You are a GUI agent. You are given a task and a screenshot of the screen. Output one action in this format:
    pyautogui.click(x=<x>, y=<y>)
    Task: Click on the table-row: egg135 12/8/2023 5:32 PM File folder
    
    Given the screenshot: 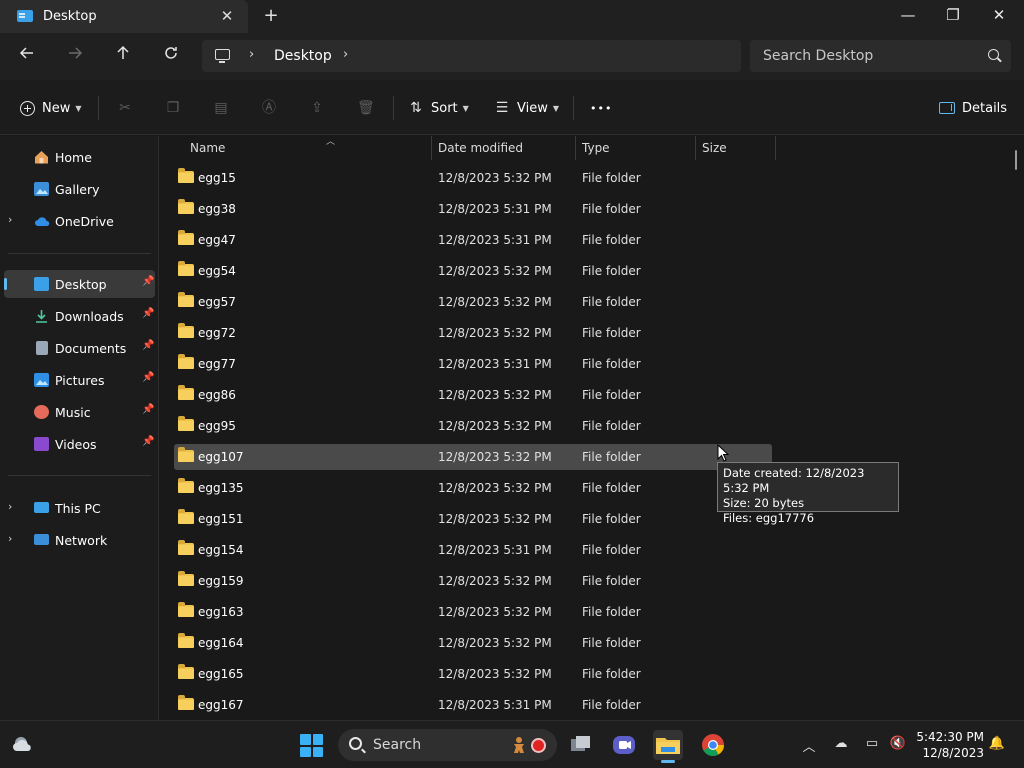 What is the action you would take?
    pyautogui.click(x=473, y=488)
    